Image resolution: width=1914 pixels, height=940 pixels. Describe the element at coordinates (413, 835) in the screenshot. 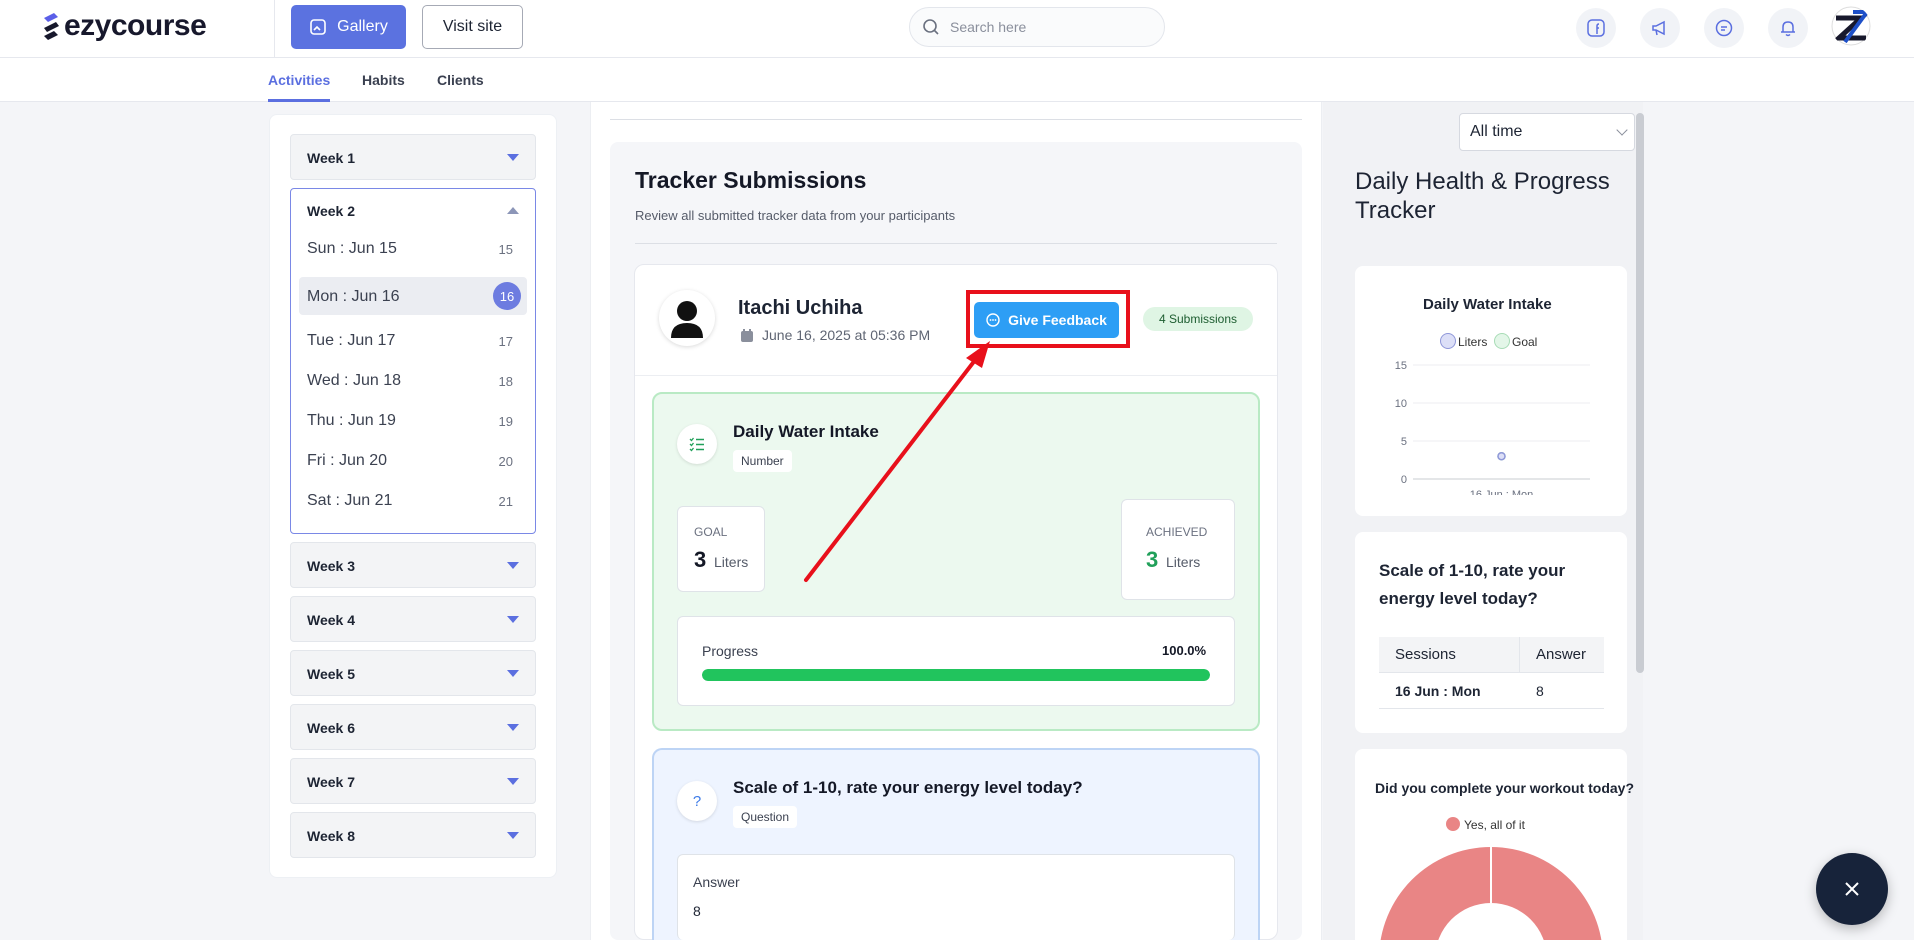

I see `week-8-accordion: Week 8` at that location.